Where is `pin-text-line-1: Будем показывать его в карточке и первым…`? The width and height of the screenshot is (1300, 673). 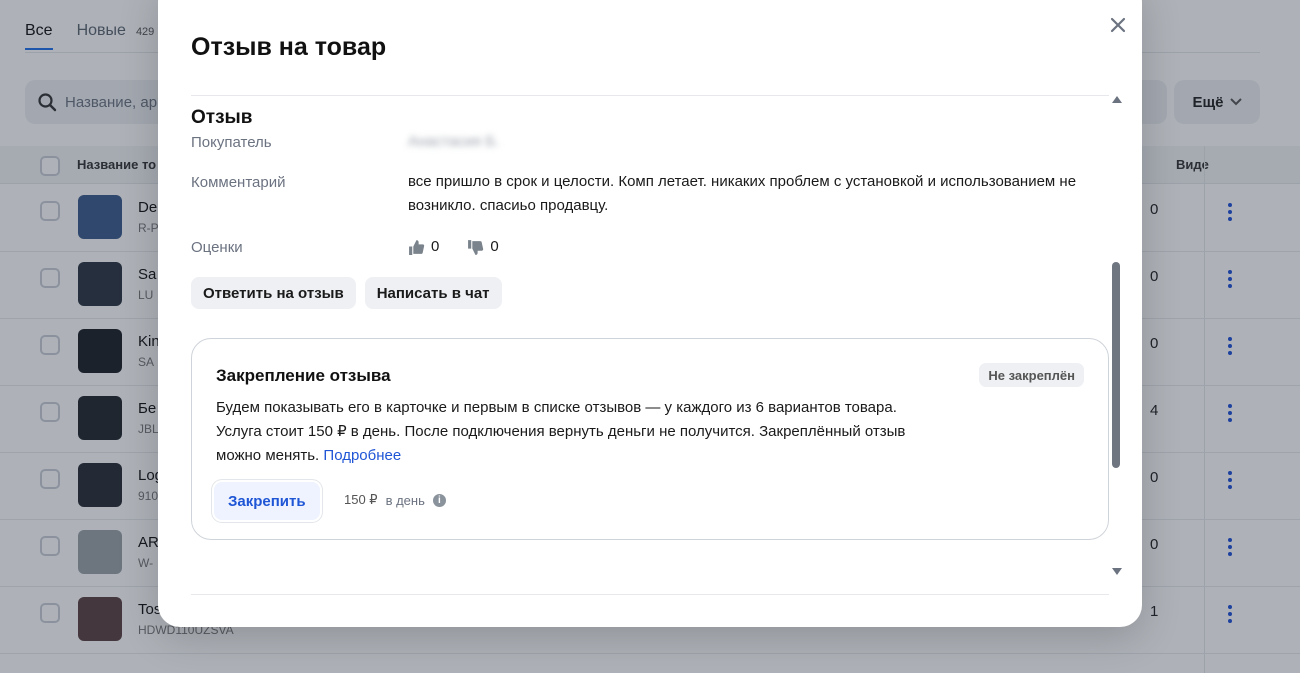 pin-text-line-1: Будем показывать его в карточке и первым… is located at coordinates (556, 407).